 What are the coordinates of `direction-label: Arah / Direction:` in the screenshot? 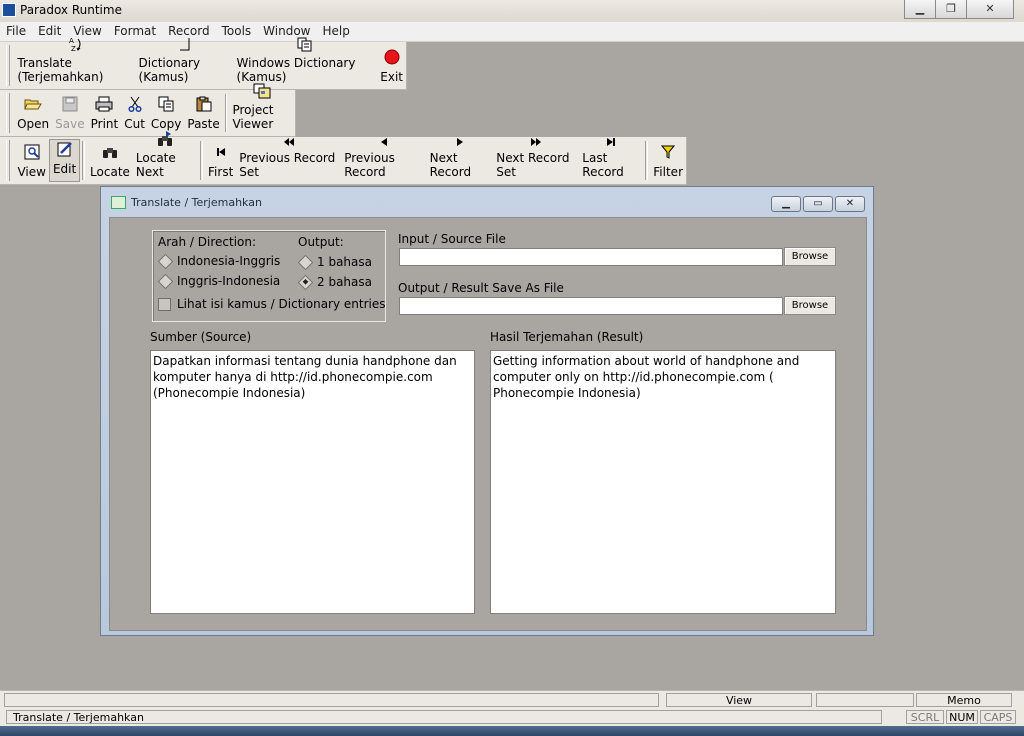 It's located at (207, 242).